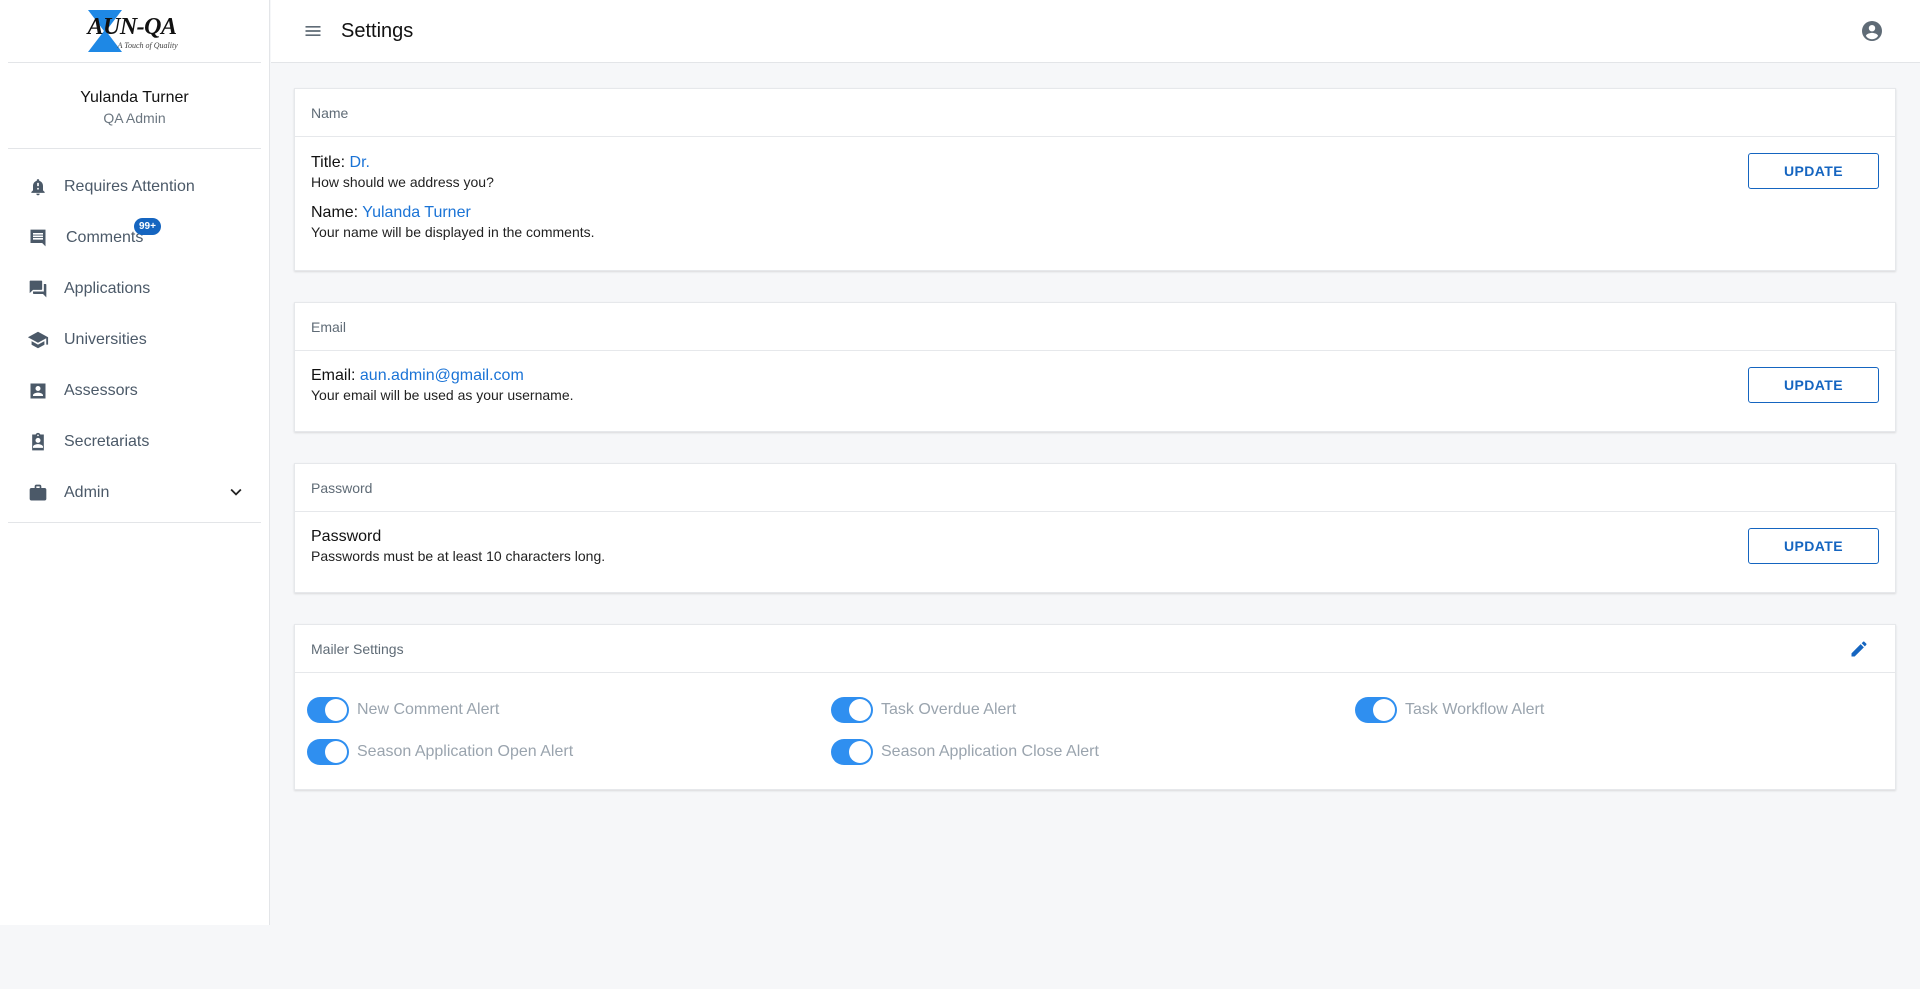 The width and height of the screenshot is (1920, 989). What do you see at coordinates (1095, 163) in the screenshot?
I see `title-field: Title: Dr.` at bounding box center [1095, 163].